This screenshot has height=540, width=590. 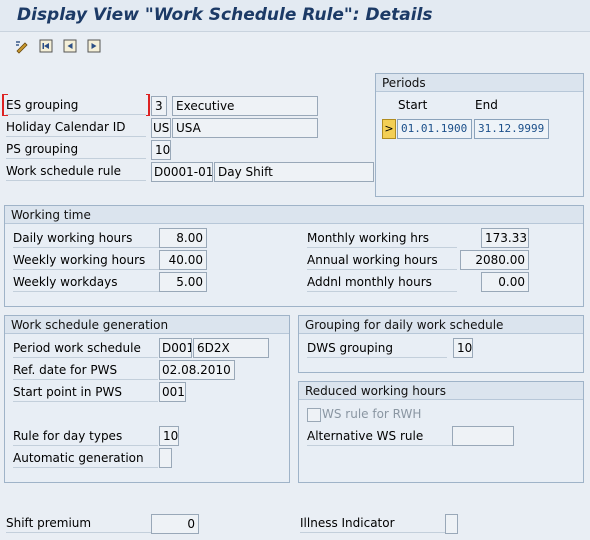 What do you see at coordinates (85, 370) in the screenshot?
I see `ref-date-label: Ref. date for PWS` at bounding box center [85, 370].